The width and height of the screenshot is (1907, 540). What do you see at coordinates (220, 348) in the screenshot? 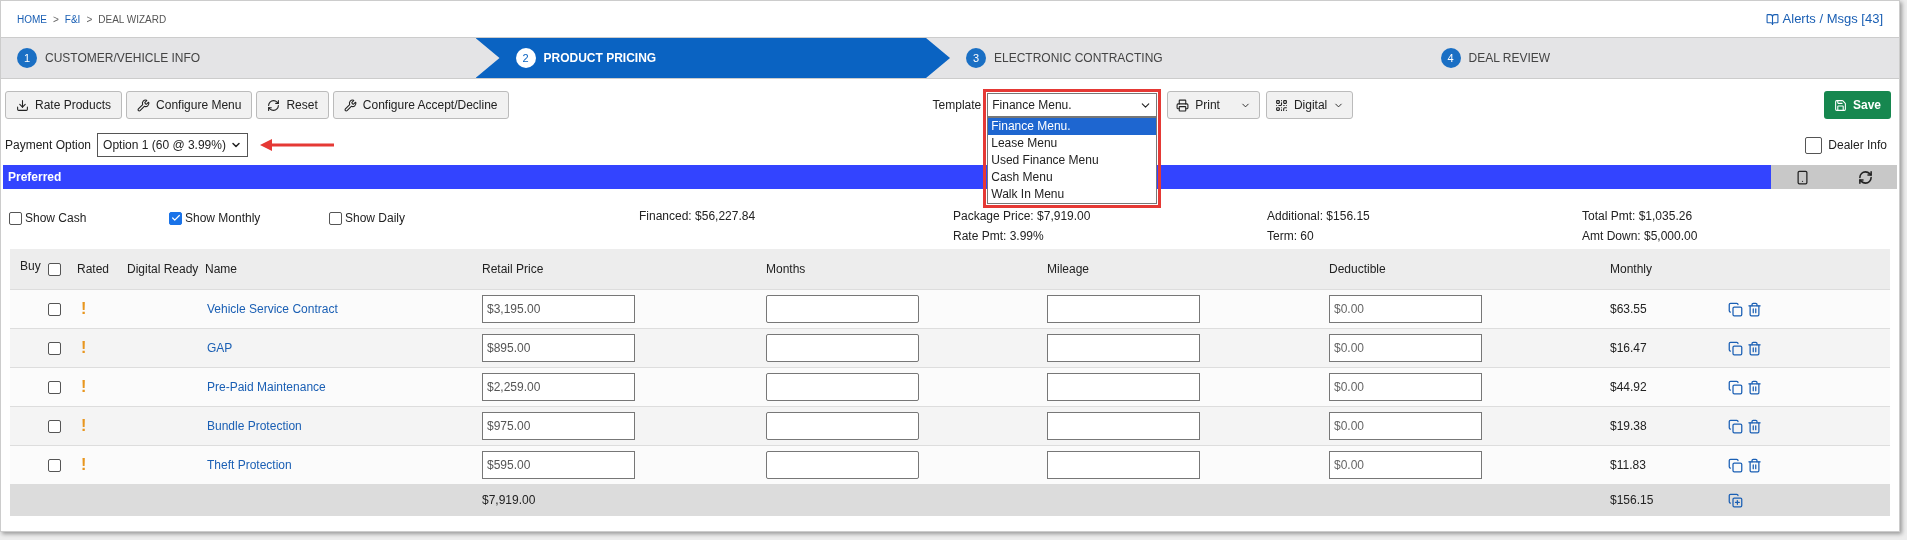
I see `product-link: GAP` at bounding box center [220, 348].